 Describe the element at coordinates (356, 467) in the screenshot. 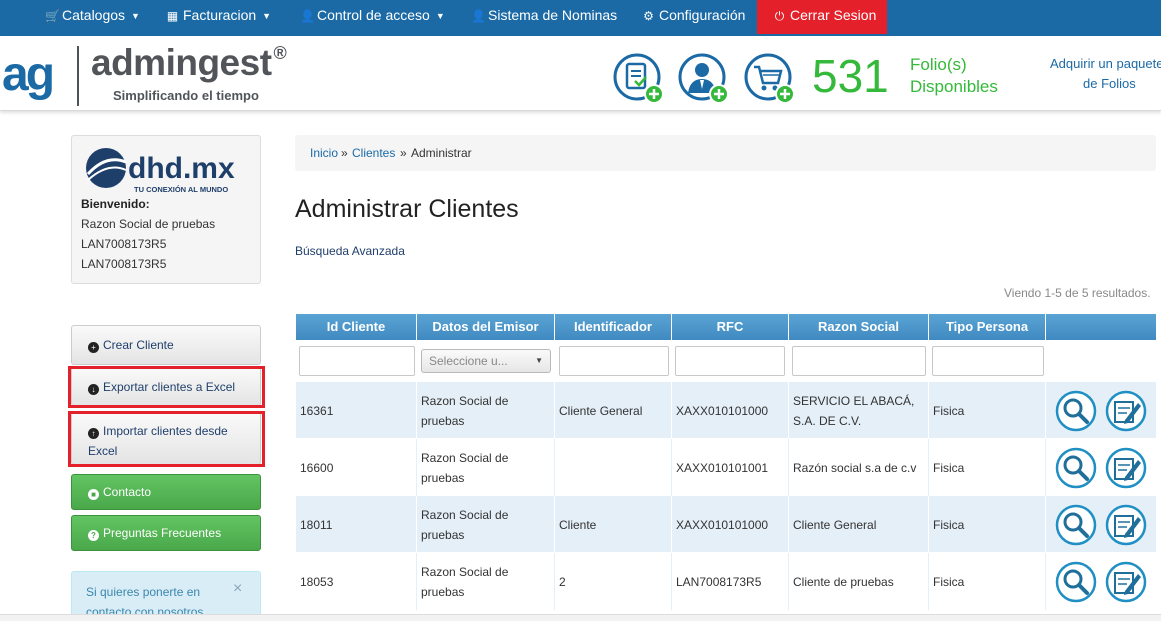

I see `cell-id: 16600` at that location.